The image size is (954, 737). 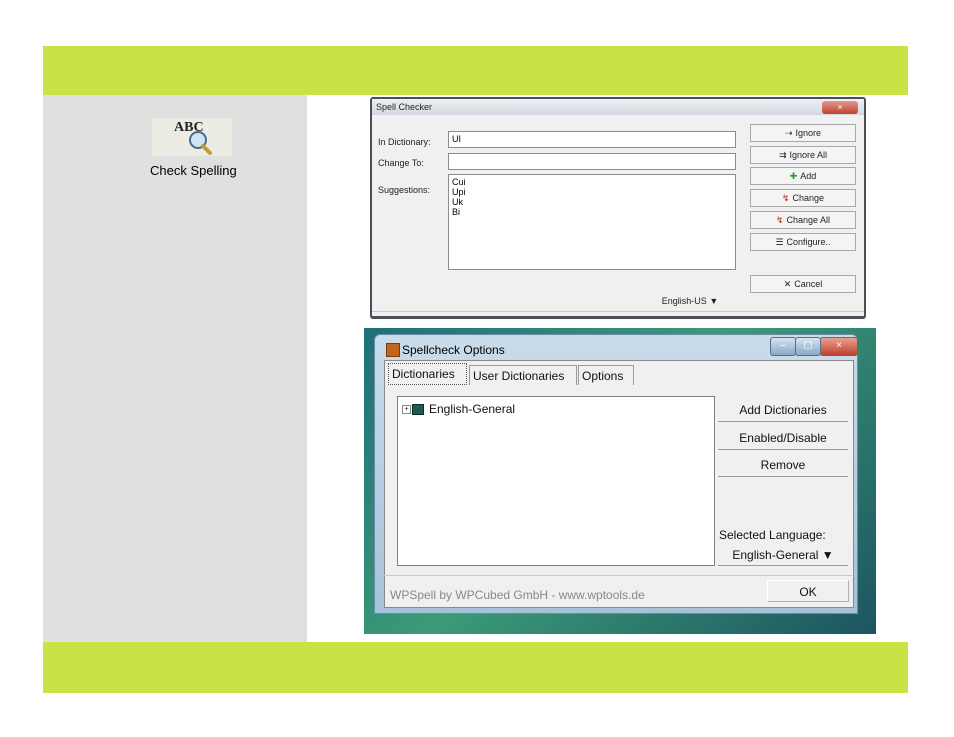 What do you see at coordinates (592, 202) in the screenshot?
I see `list-item: Uk` at bounding box center [592, 202].